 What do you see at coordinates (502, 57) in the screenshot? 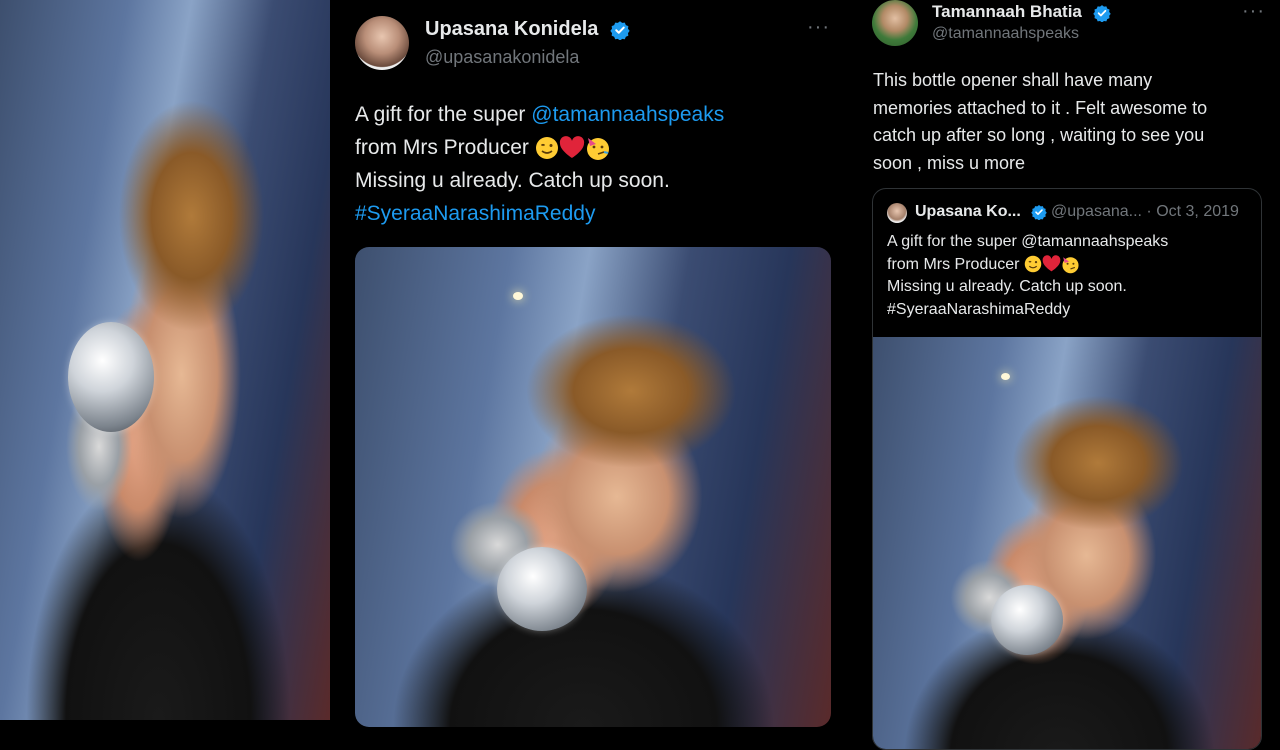
I see `handle: @upasanakonidela` at bounding box center [502, 57].